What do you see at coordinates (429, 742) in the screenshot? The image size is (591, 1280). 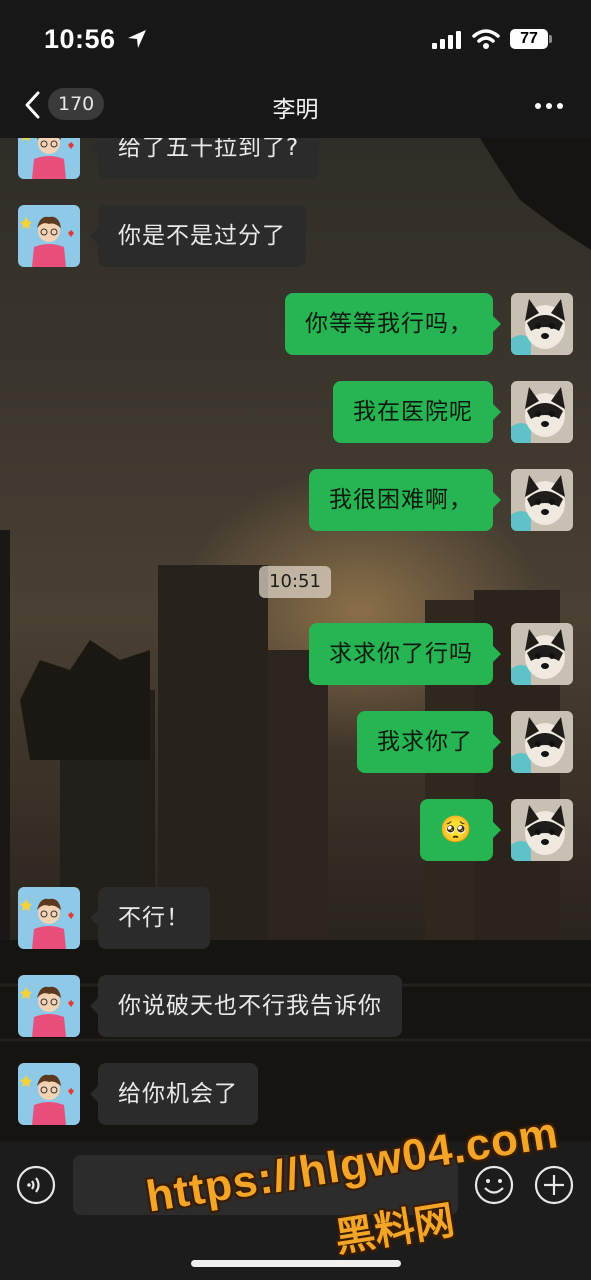 I see `message-bubble-outgoing: 我求你了` at bounding box center [429, 742].